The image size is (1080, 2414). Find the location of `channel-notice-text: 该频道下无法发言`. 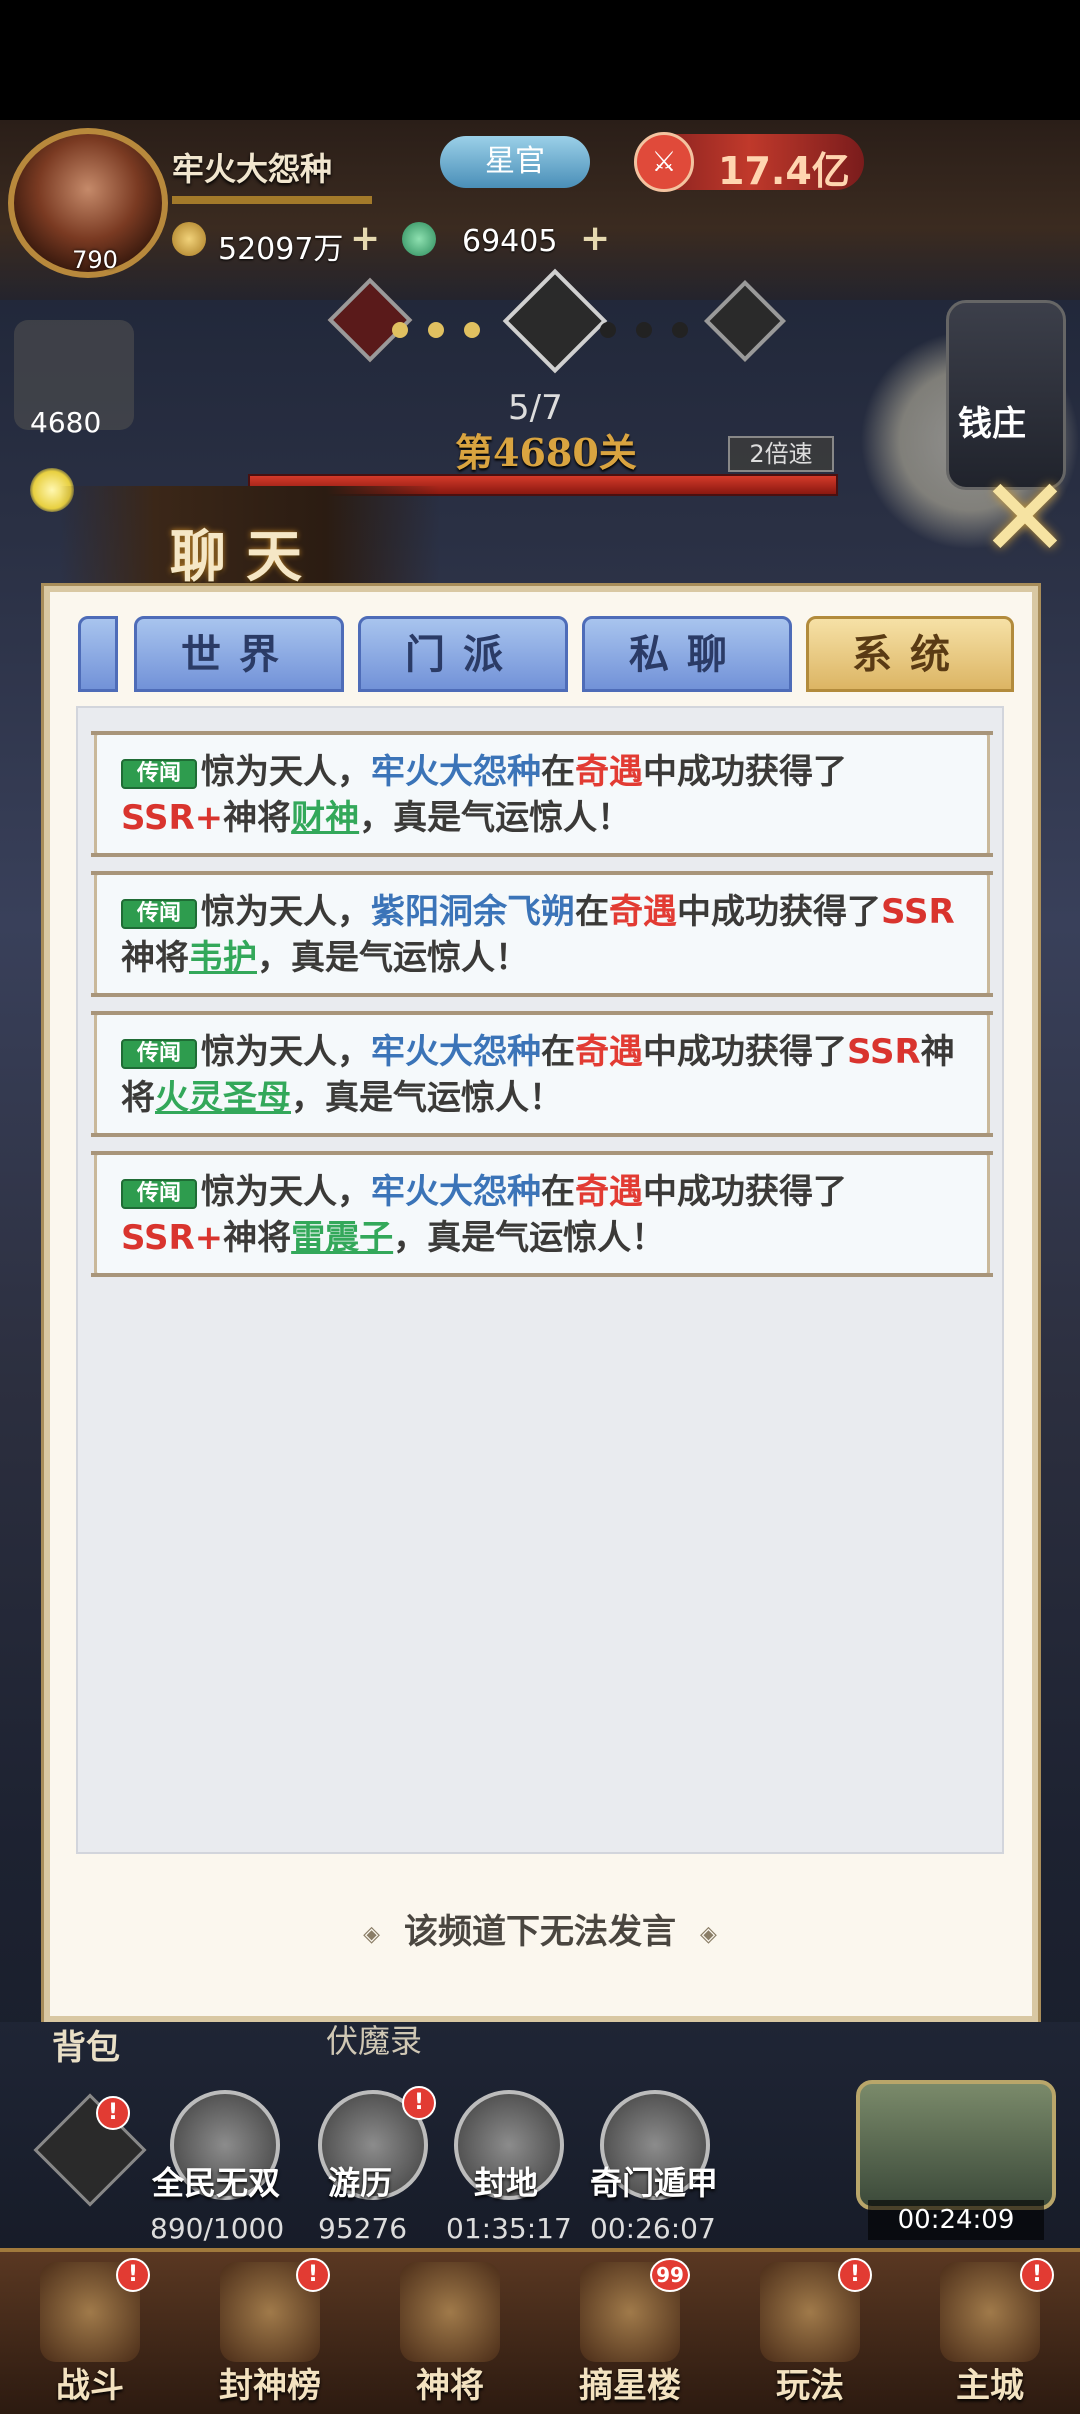

channel-notice-text: 该频道下无法发言 is located at coordinates (540, 1932).